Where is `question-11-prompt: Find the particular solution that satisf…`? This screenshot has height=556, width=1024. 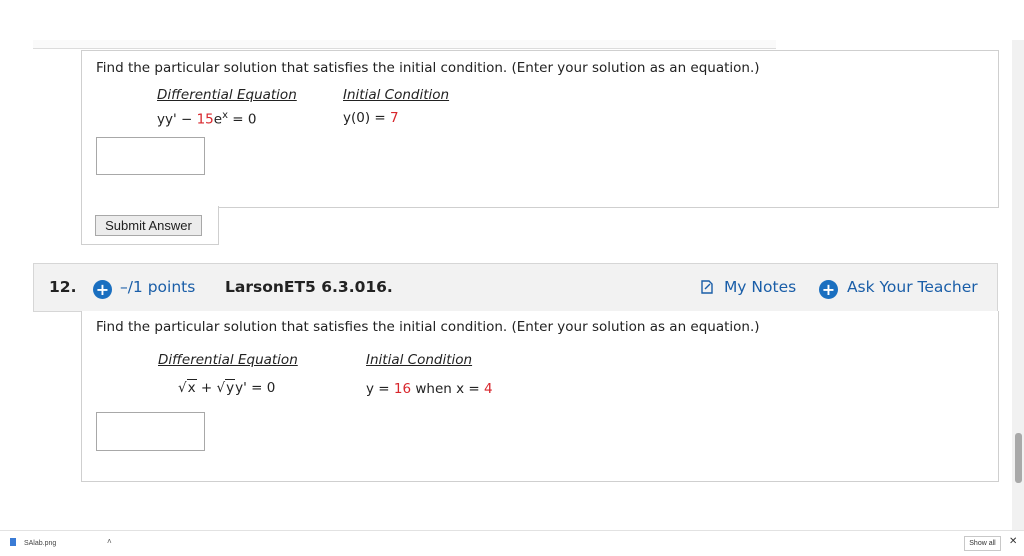
question-11-prompt: Find the particular solution that satisf… is located at coordinates (428, 68).